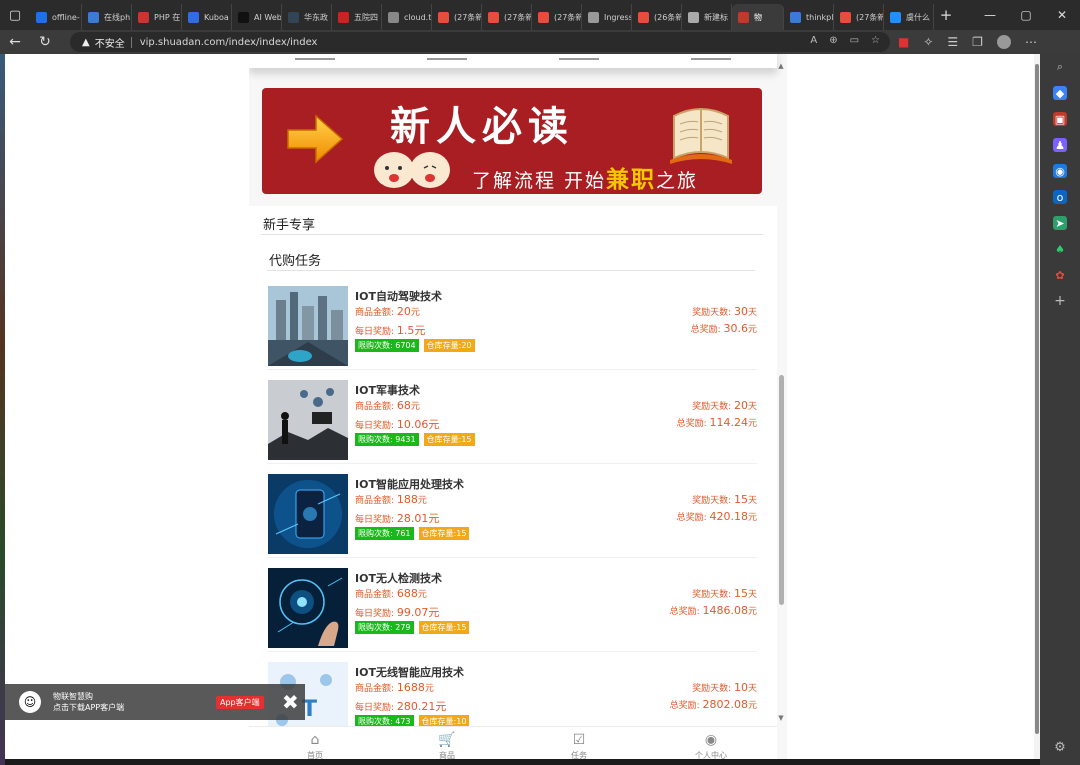 Image resolution: width=1080 pixels, height=765 pixels. Describe the element at coordinates (1026, 15) in the screenshot. I see `maximize-button: ▢` at that location.